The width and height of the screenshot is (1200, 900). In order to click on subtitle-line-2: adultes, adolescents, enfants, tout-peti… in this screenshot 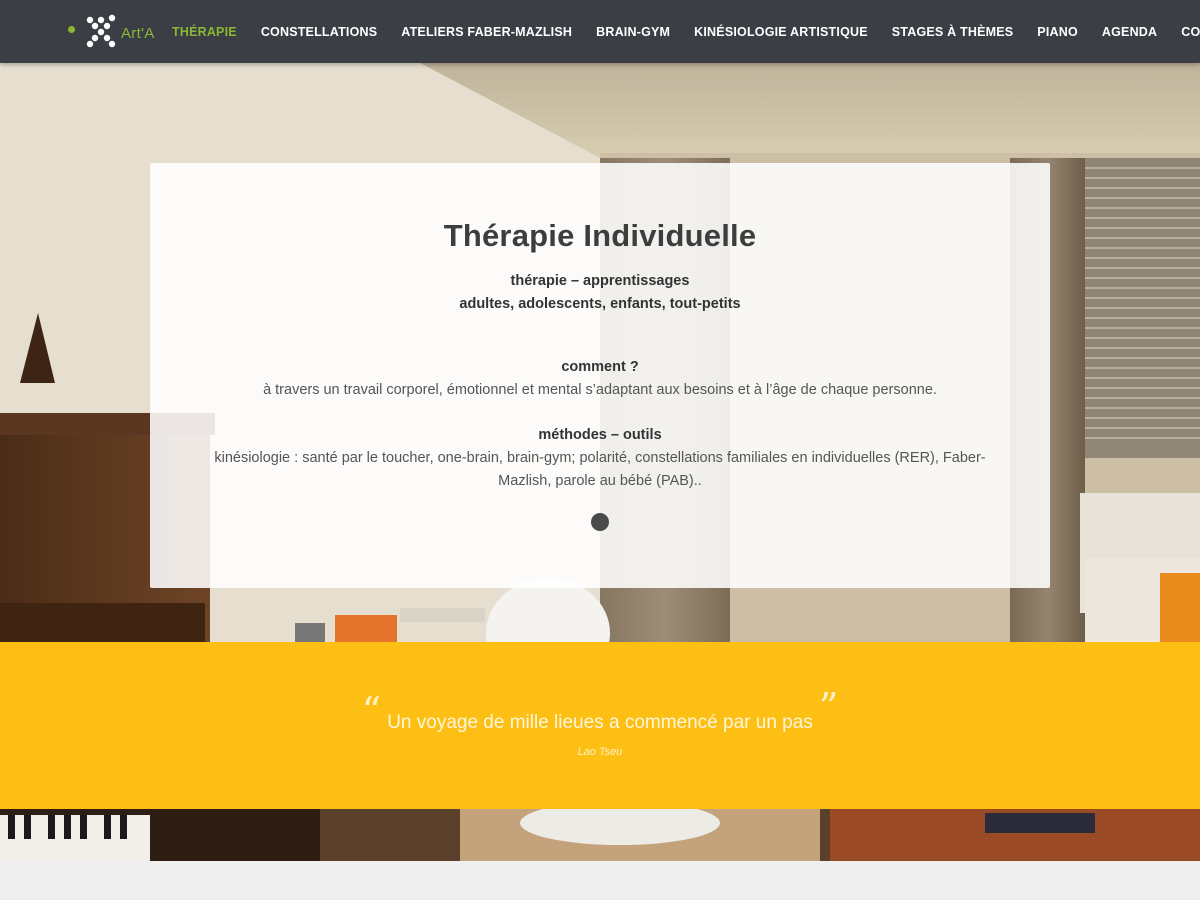, I will do `click(600, 304)`.